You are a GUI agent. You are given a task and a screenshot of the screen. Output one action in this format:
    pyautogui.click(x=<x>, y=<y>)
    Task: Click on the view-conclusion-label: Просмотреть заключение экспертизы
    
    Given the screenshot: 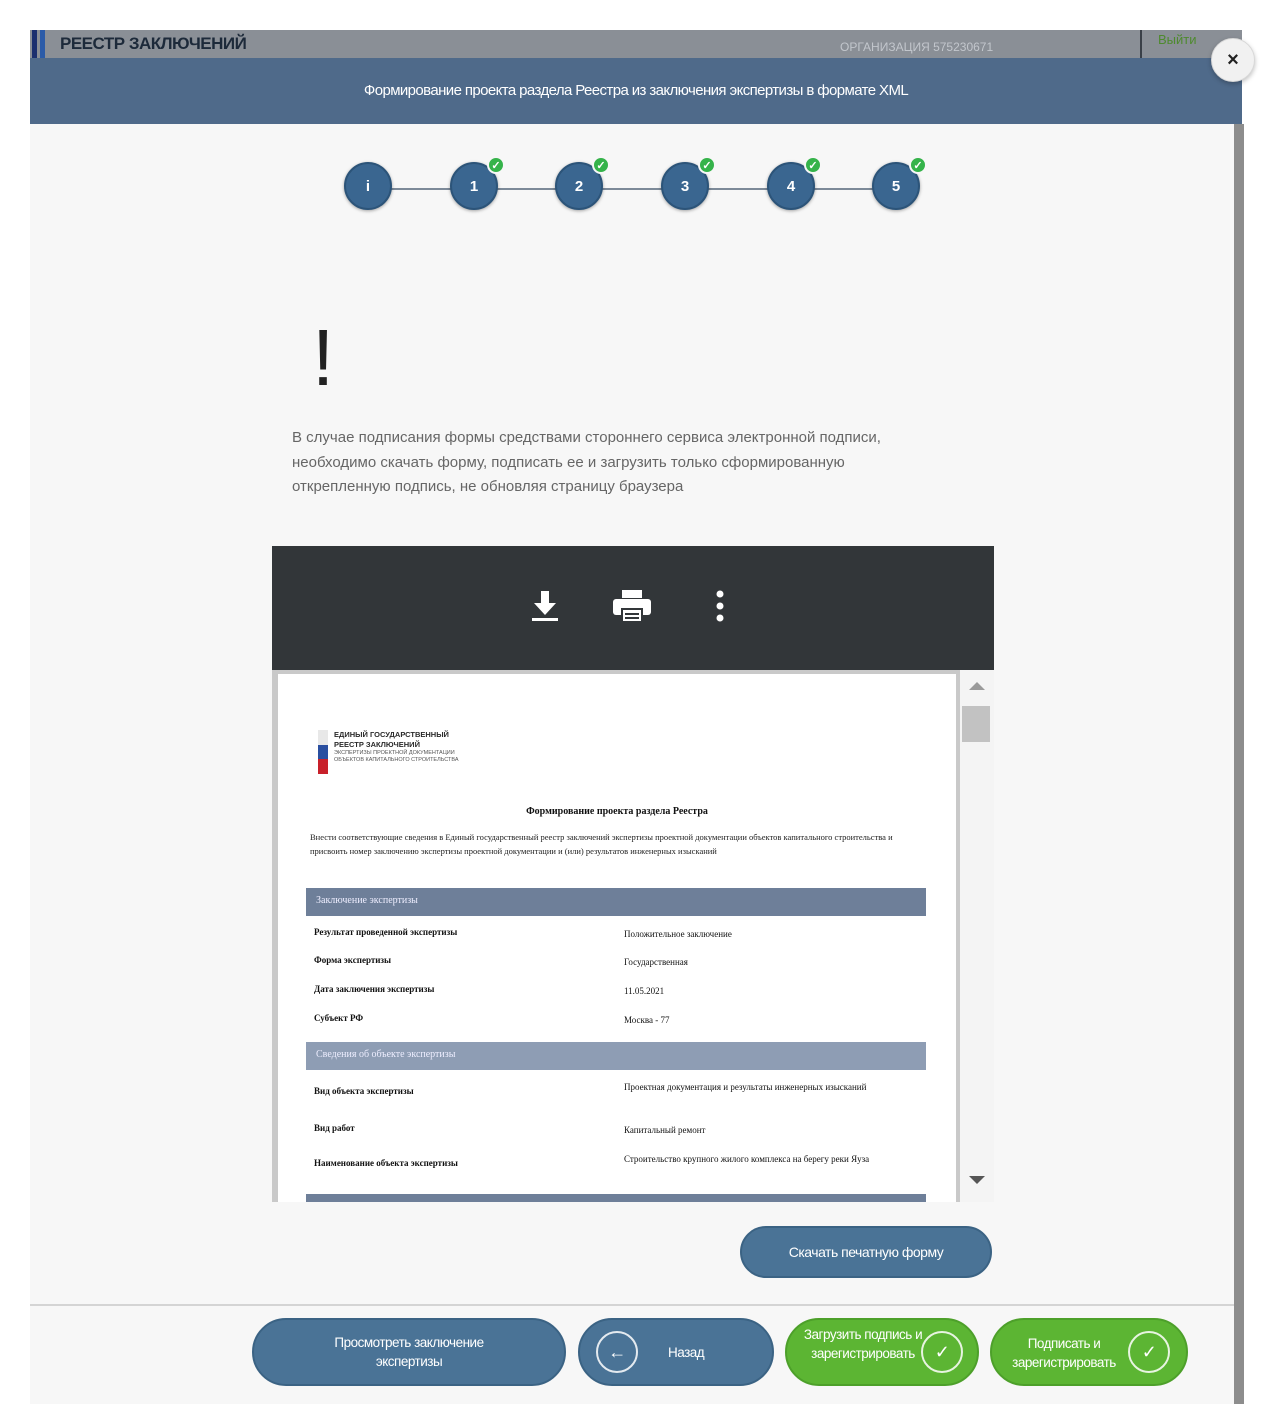 What is the action you would take?
    pyautogui.click(x=409, y=1352)
    